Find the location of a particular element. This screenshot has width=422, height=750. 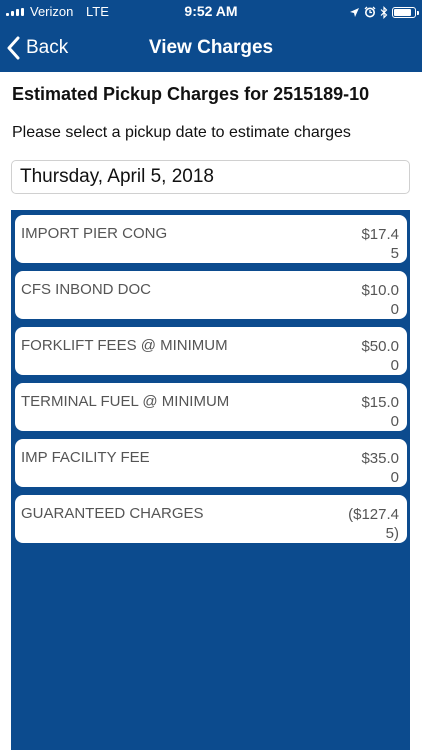

page-title: View Charges is located at coordinates (211, 47).